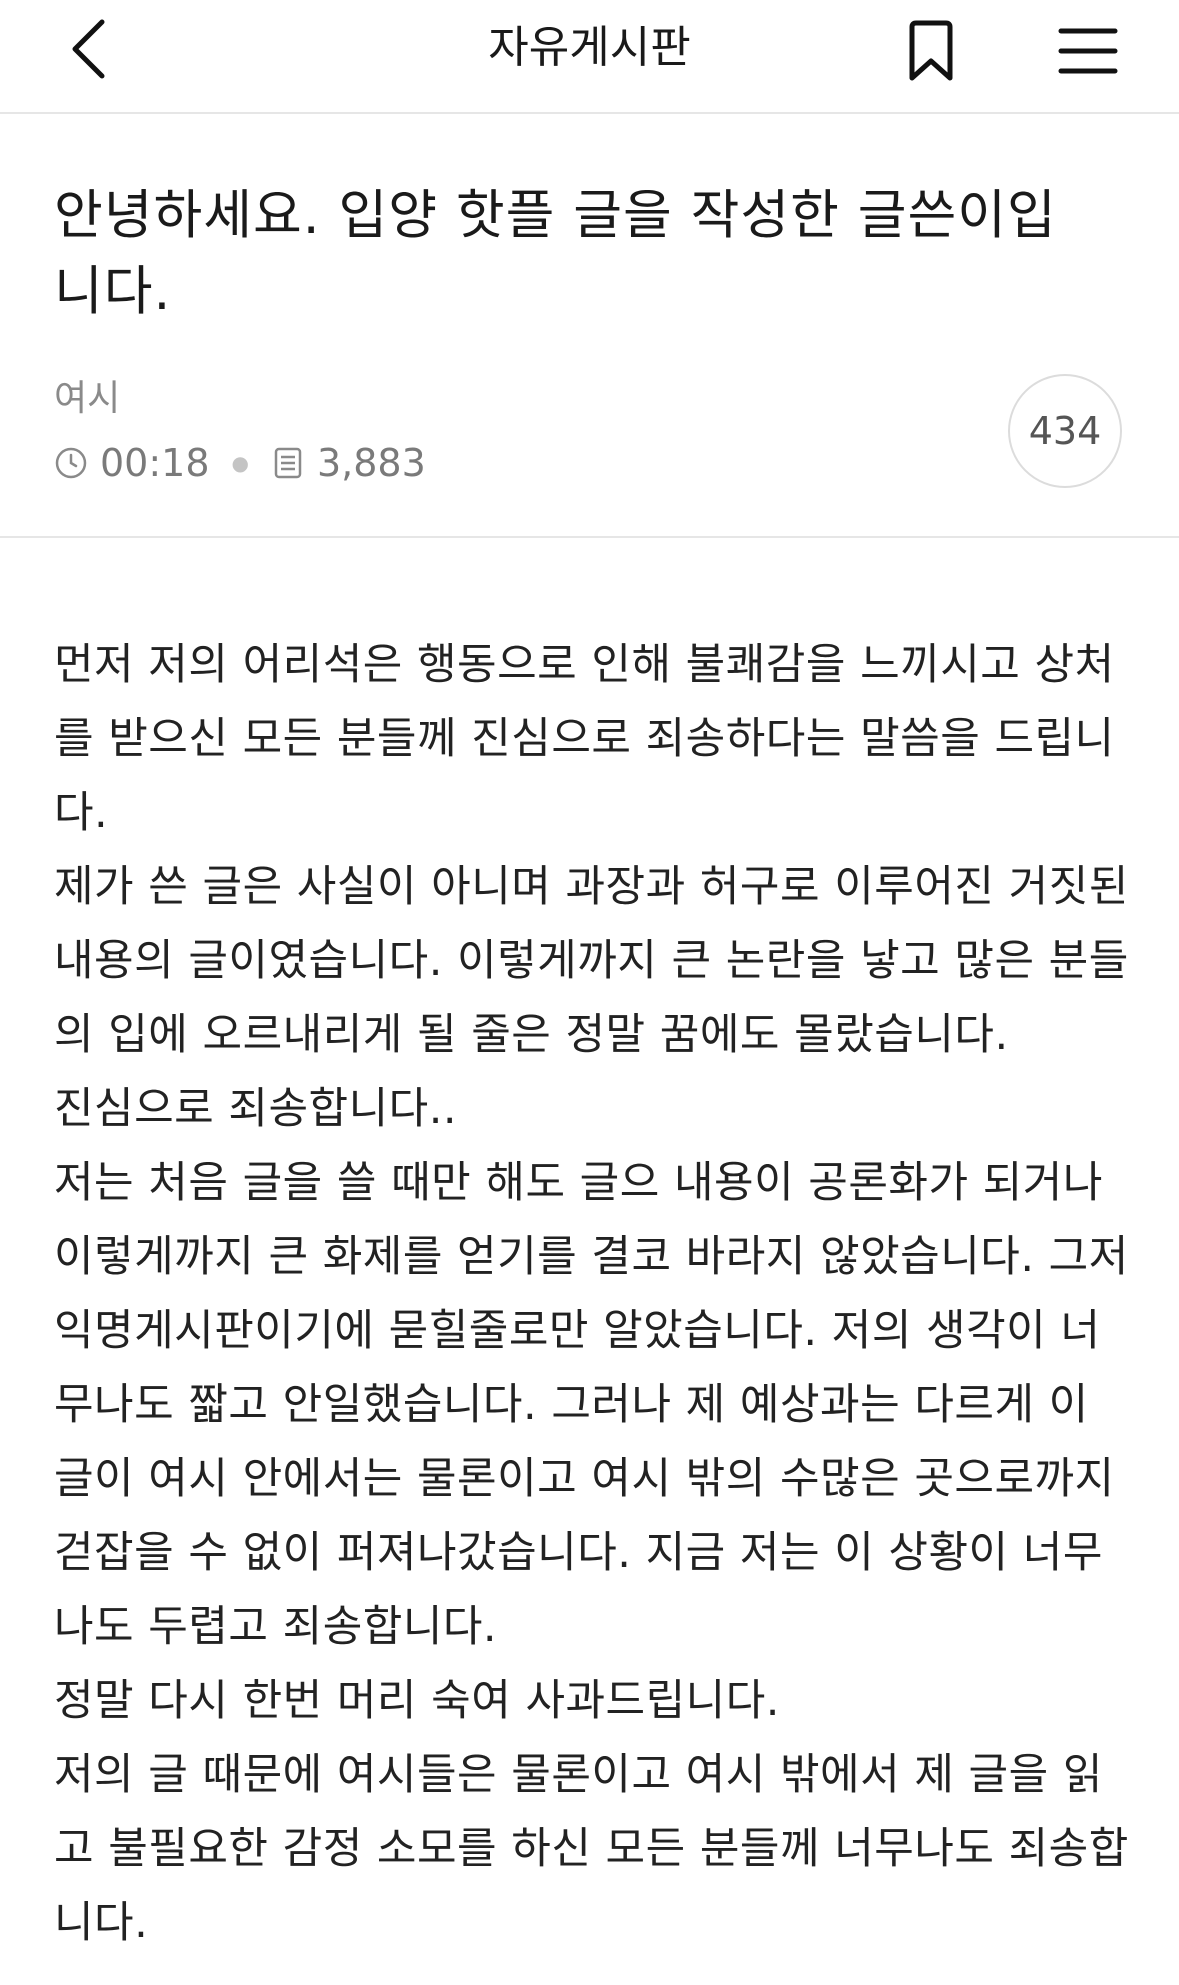 The image size is (1179, 1985). I want to click on back-button, so click(88, 49).